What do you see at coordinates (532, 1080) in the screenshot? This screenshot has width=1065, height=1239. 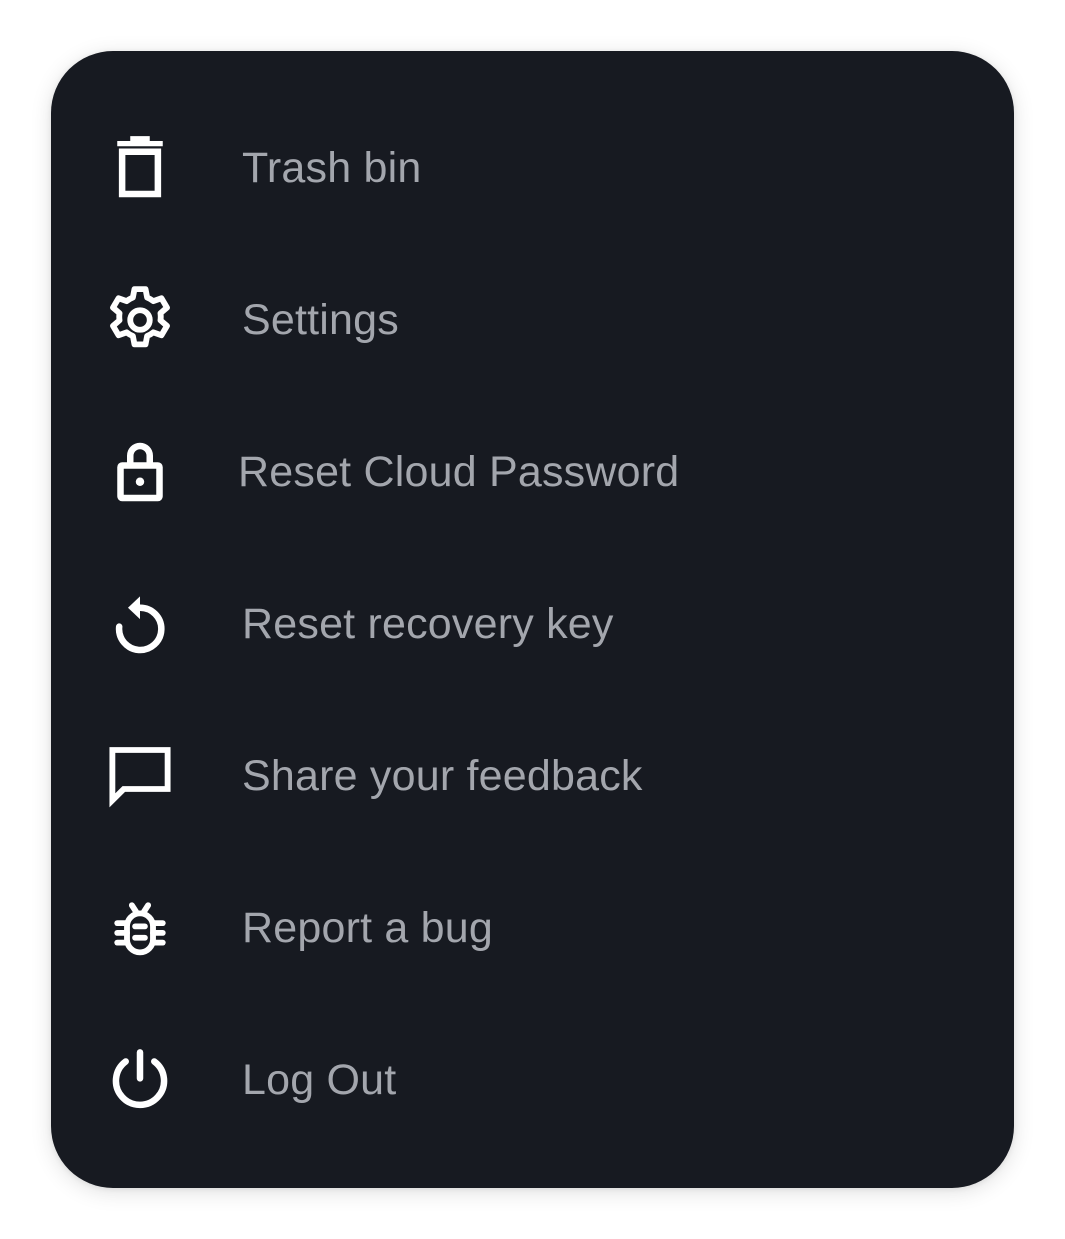 I see `menu-item-log-out: Log Out` at bounding box center [532, 1080].